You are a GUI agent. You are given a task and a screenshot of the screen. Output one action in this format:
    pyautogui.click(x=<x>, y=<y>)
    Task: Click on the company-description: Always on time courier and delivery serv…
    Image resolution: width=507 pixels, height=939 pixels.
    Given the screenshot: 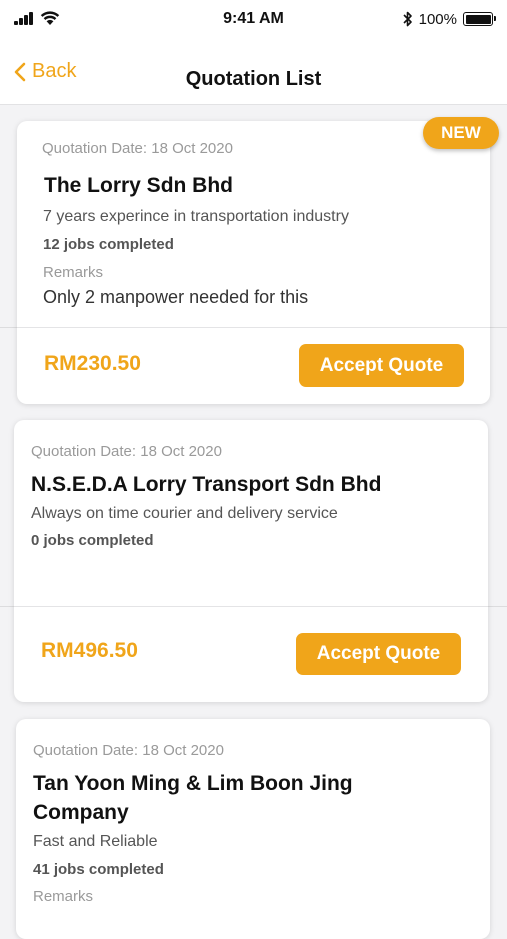 What is the action you would take?
    pyautogui.click(x=184, y=513)
    